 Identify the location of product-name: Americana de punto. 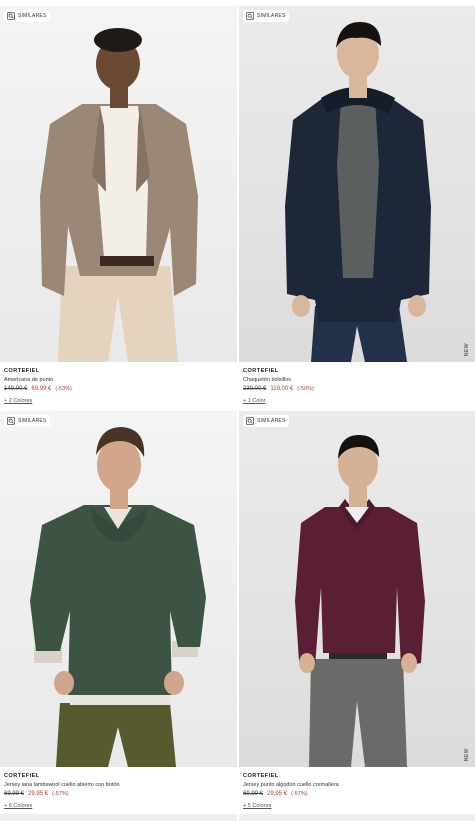
(118, 380).